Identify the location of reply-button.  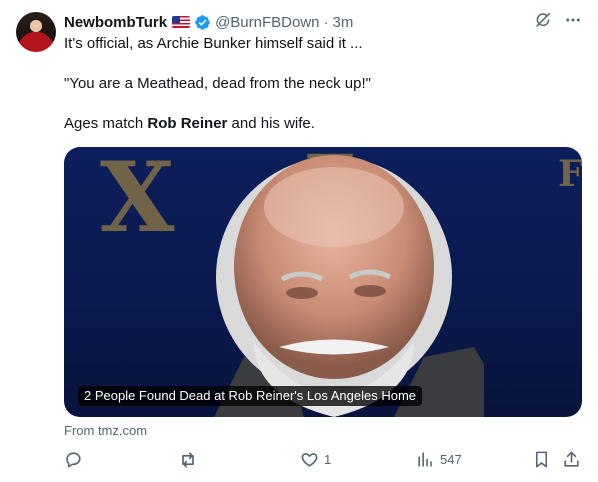
(76, 459).